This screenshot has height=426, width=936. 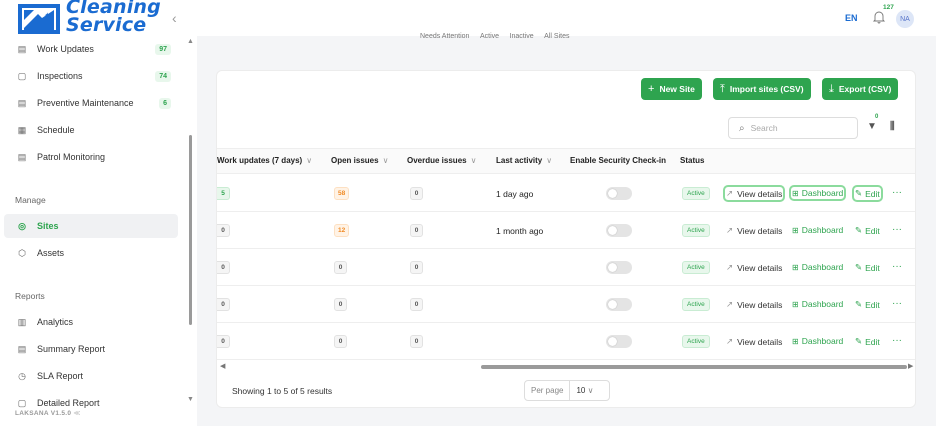 What do you see at coordinates (93, 49) in the screenshot?
I see `sidebar-item-work-updates: ▤ Work Updates 97` at bounding box center [93, 49].